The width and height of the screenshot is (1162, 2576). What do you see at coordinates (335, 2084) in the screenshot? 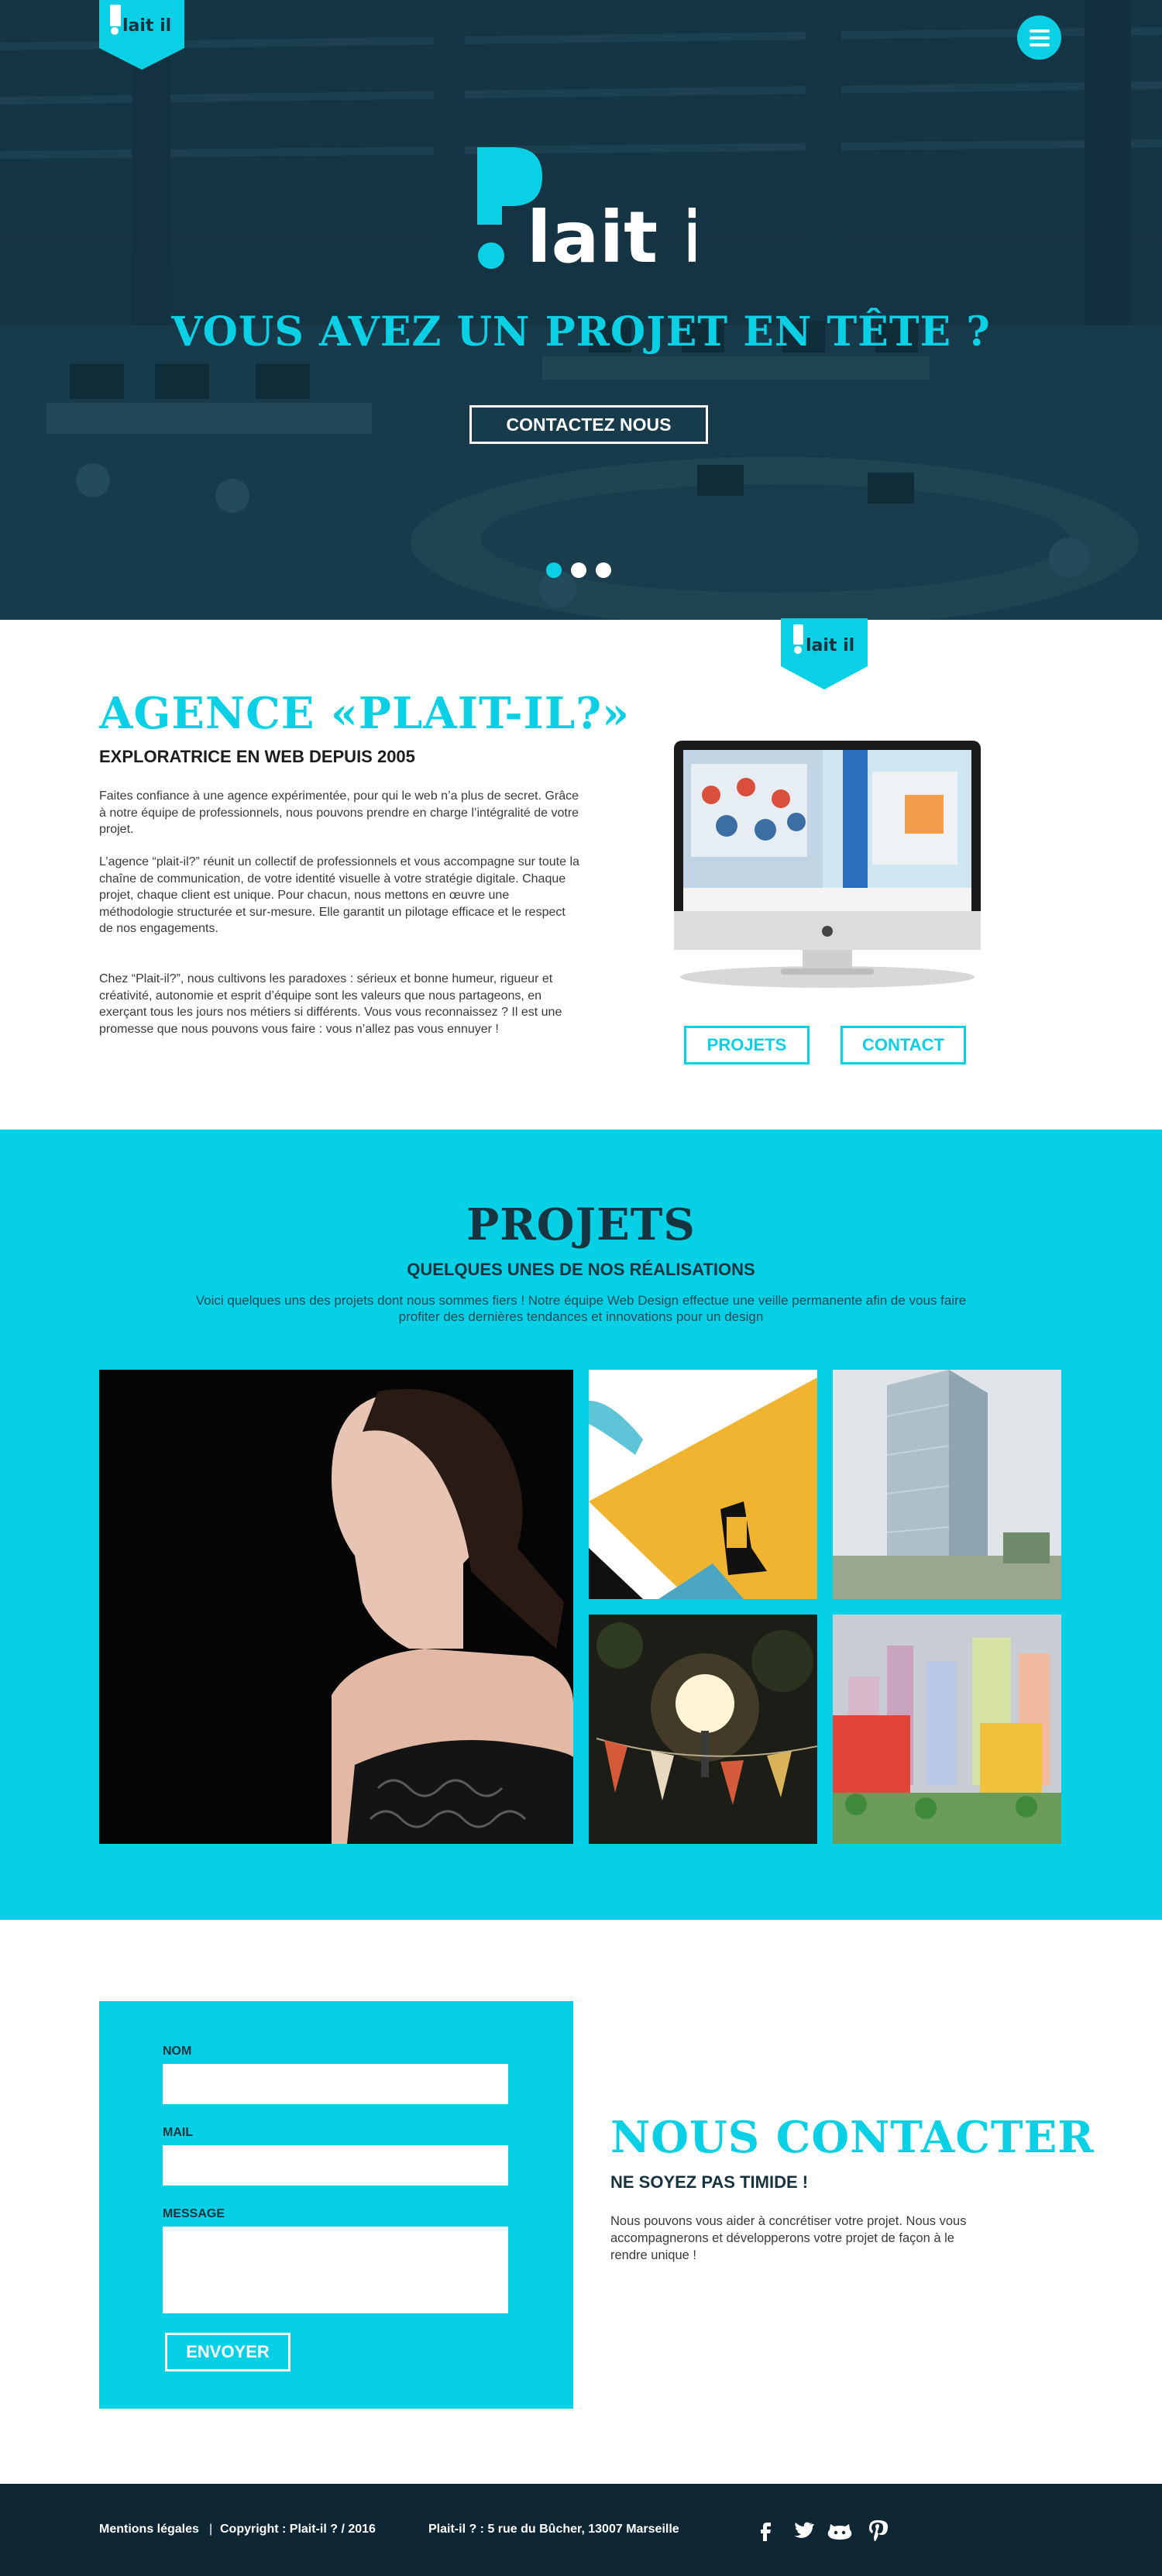
I see `name-input` at bounding box center [335, 2084].